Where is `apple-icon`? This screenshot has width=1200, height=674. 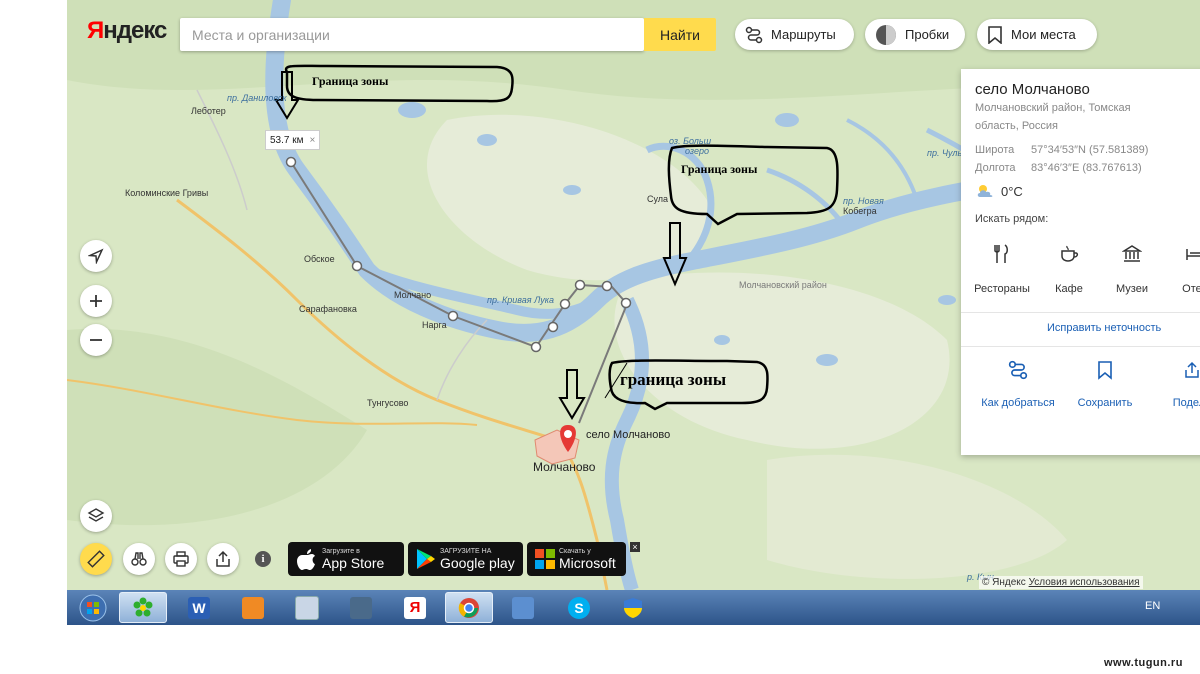 apple-icon is located at coordinates (306, 559).